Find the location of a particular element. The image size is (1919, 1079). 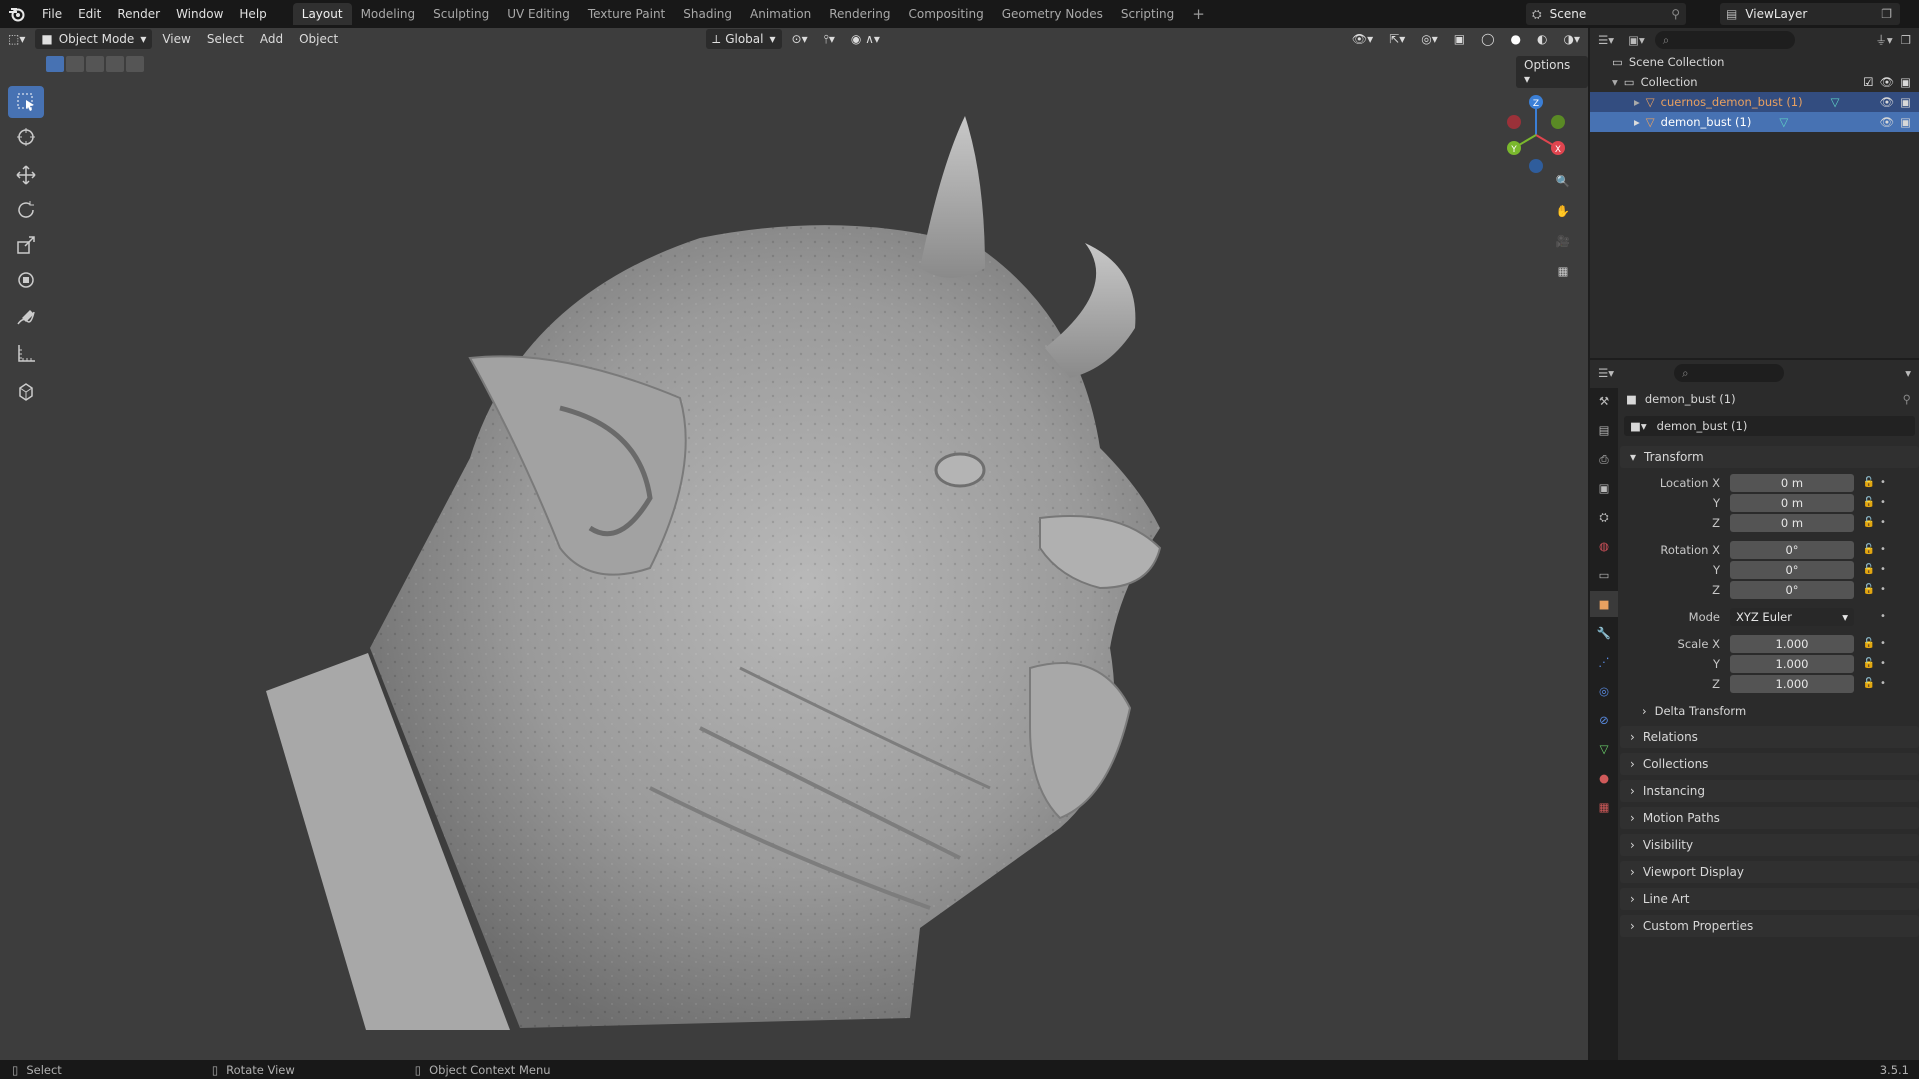

output-tab-icon: ⎙ is located at coordinates (1604, 459).